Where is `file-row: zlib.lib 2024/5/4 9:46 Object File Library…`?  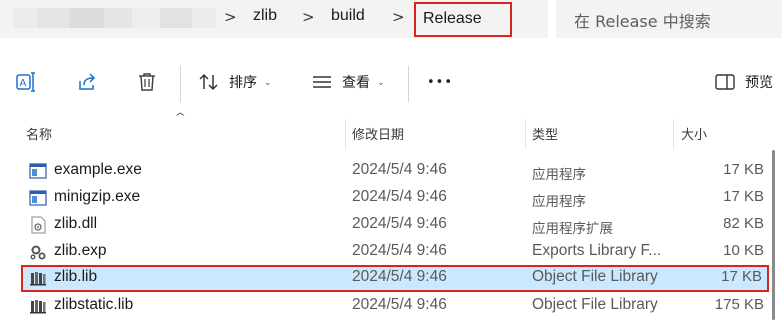 file-row: zlib.lib 2024/5/4 9:46 Object File Library… is located at coordinates (395, 278).